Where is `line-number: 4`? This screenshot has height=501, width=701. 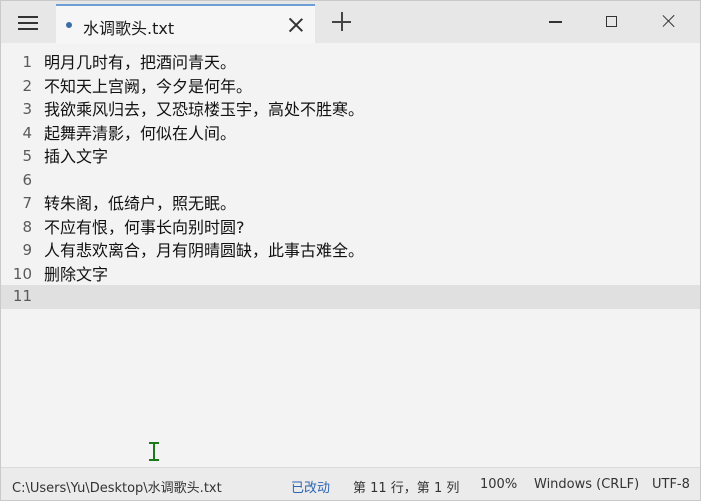
line-number: 4 is located at coordinates (27, 132).